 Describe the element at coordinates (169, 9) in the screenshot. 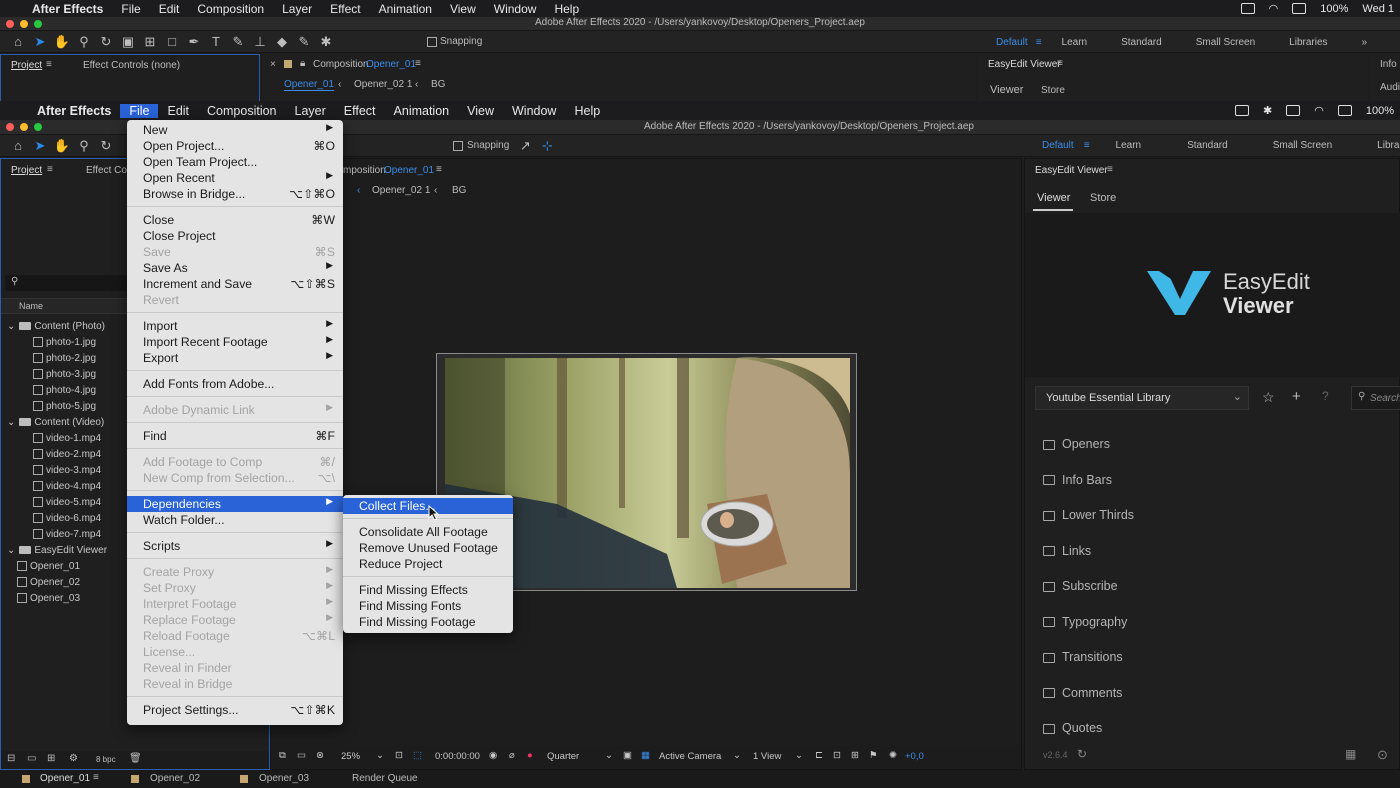

I see `back-menu-edit: Edit` at that location.